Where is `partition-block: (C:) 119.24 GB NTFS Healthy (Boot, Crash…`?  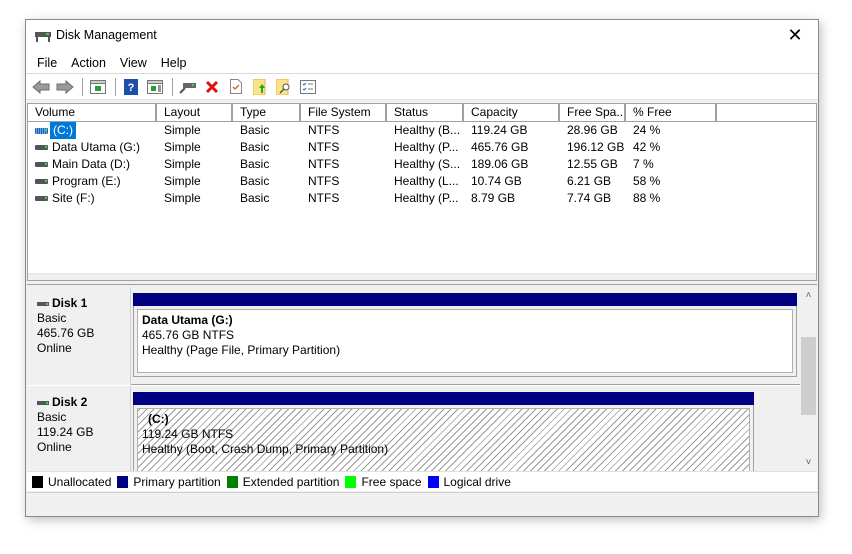
partition-block: (C:) 119.24 GB NTFS Healthy (Boot, Crash… is located at coordinates (443, 431).